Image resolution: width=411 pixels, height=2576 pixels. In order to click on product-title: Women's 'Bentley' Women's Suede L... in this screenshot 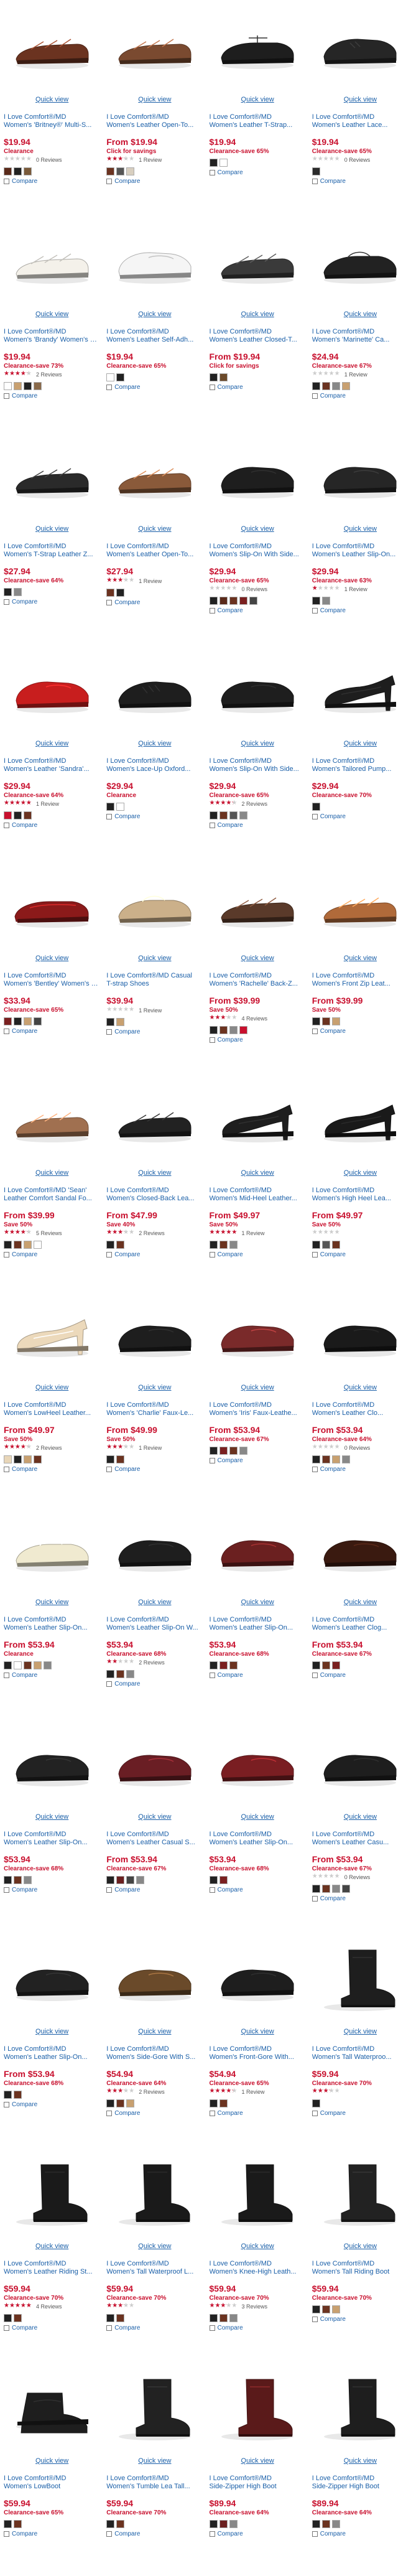, I will do `click(52, 983)`.